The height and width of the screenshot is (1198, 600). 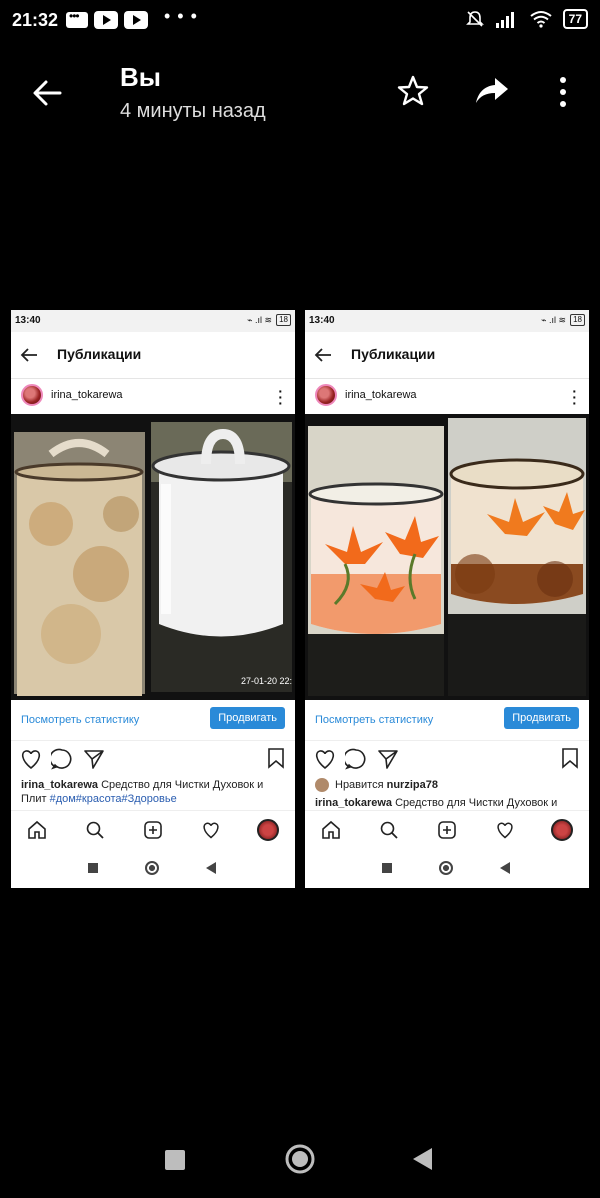 What do you see at coordinates (541, 19) in the screenshot?
I see `wifi-icon` at bounding box center [541, 19].